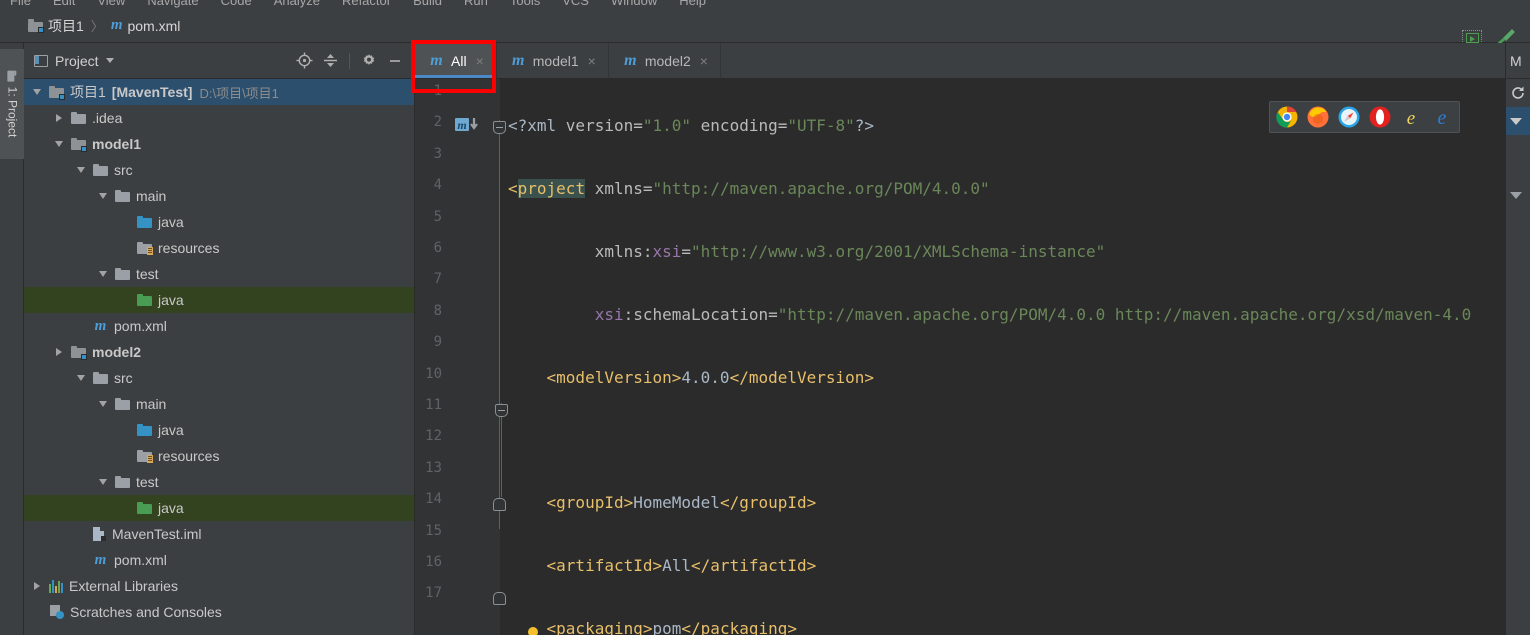 This screenshot has width=1530, height=635. What do you see at coordinates (297, 4) in the screenshot?
I see `menu-item-analyze: Analyze` at bounding box center [297, 4].